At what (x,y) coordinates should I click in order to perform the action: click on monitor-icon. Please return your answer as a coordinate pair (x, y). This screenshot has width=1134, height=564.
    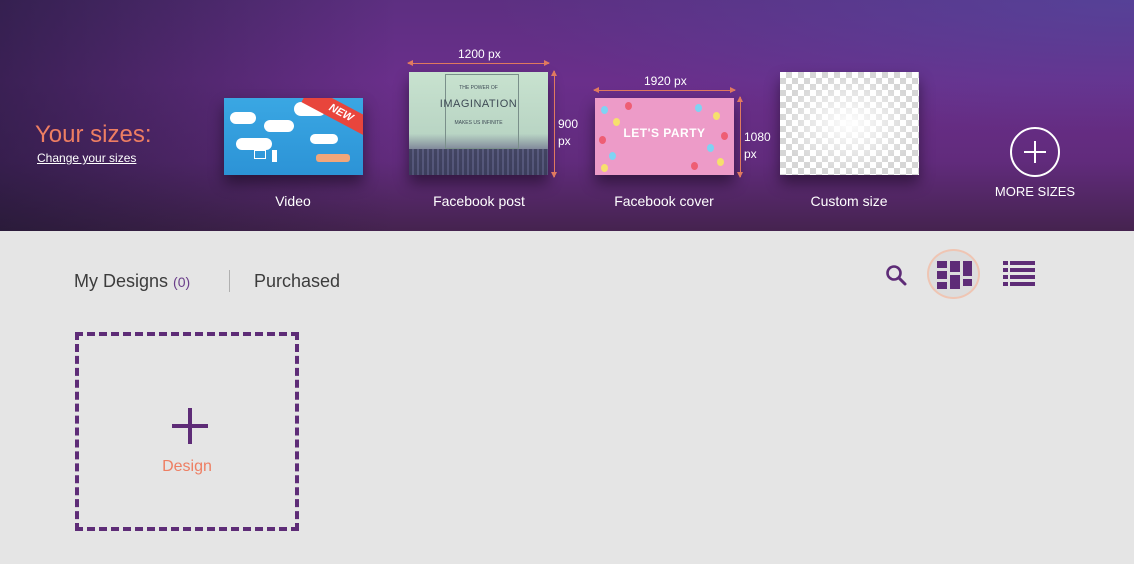
    Looking at the image, I should click on (260, 154).